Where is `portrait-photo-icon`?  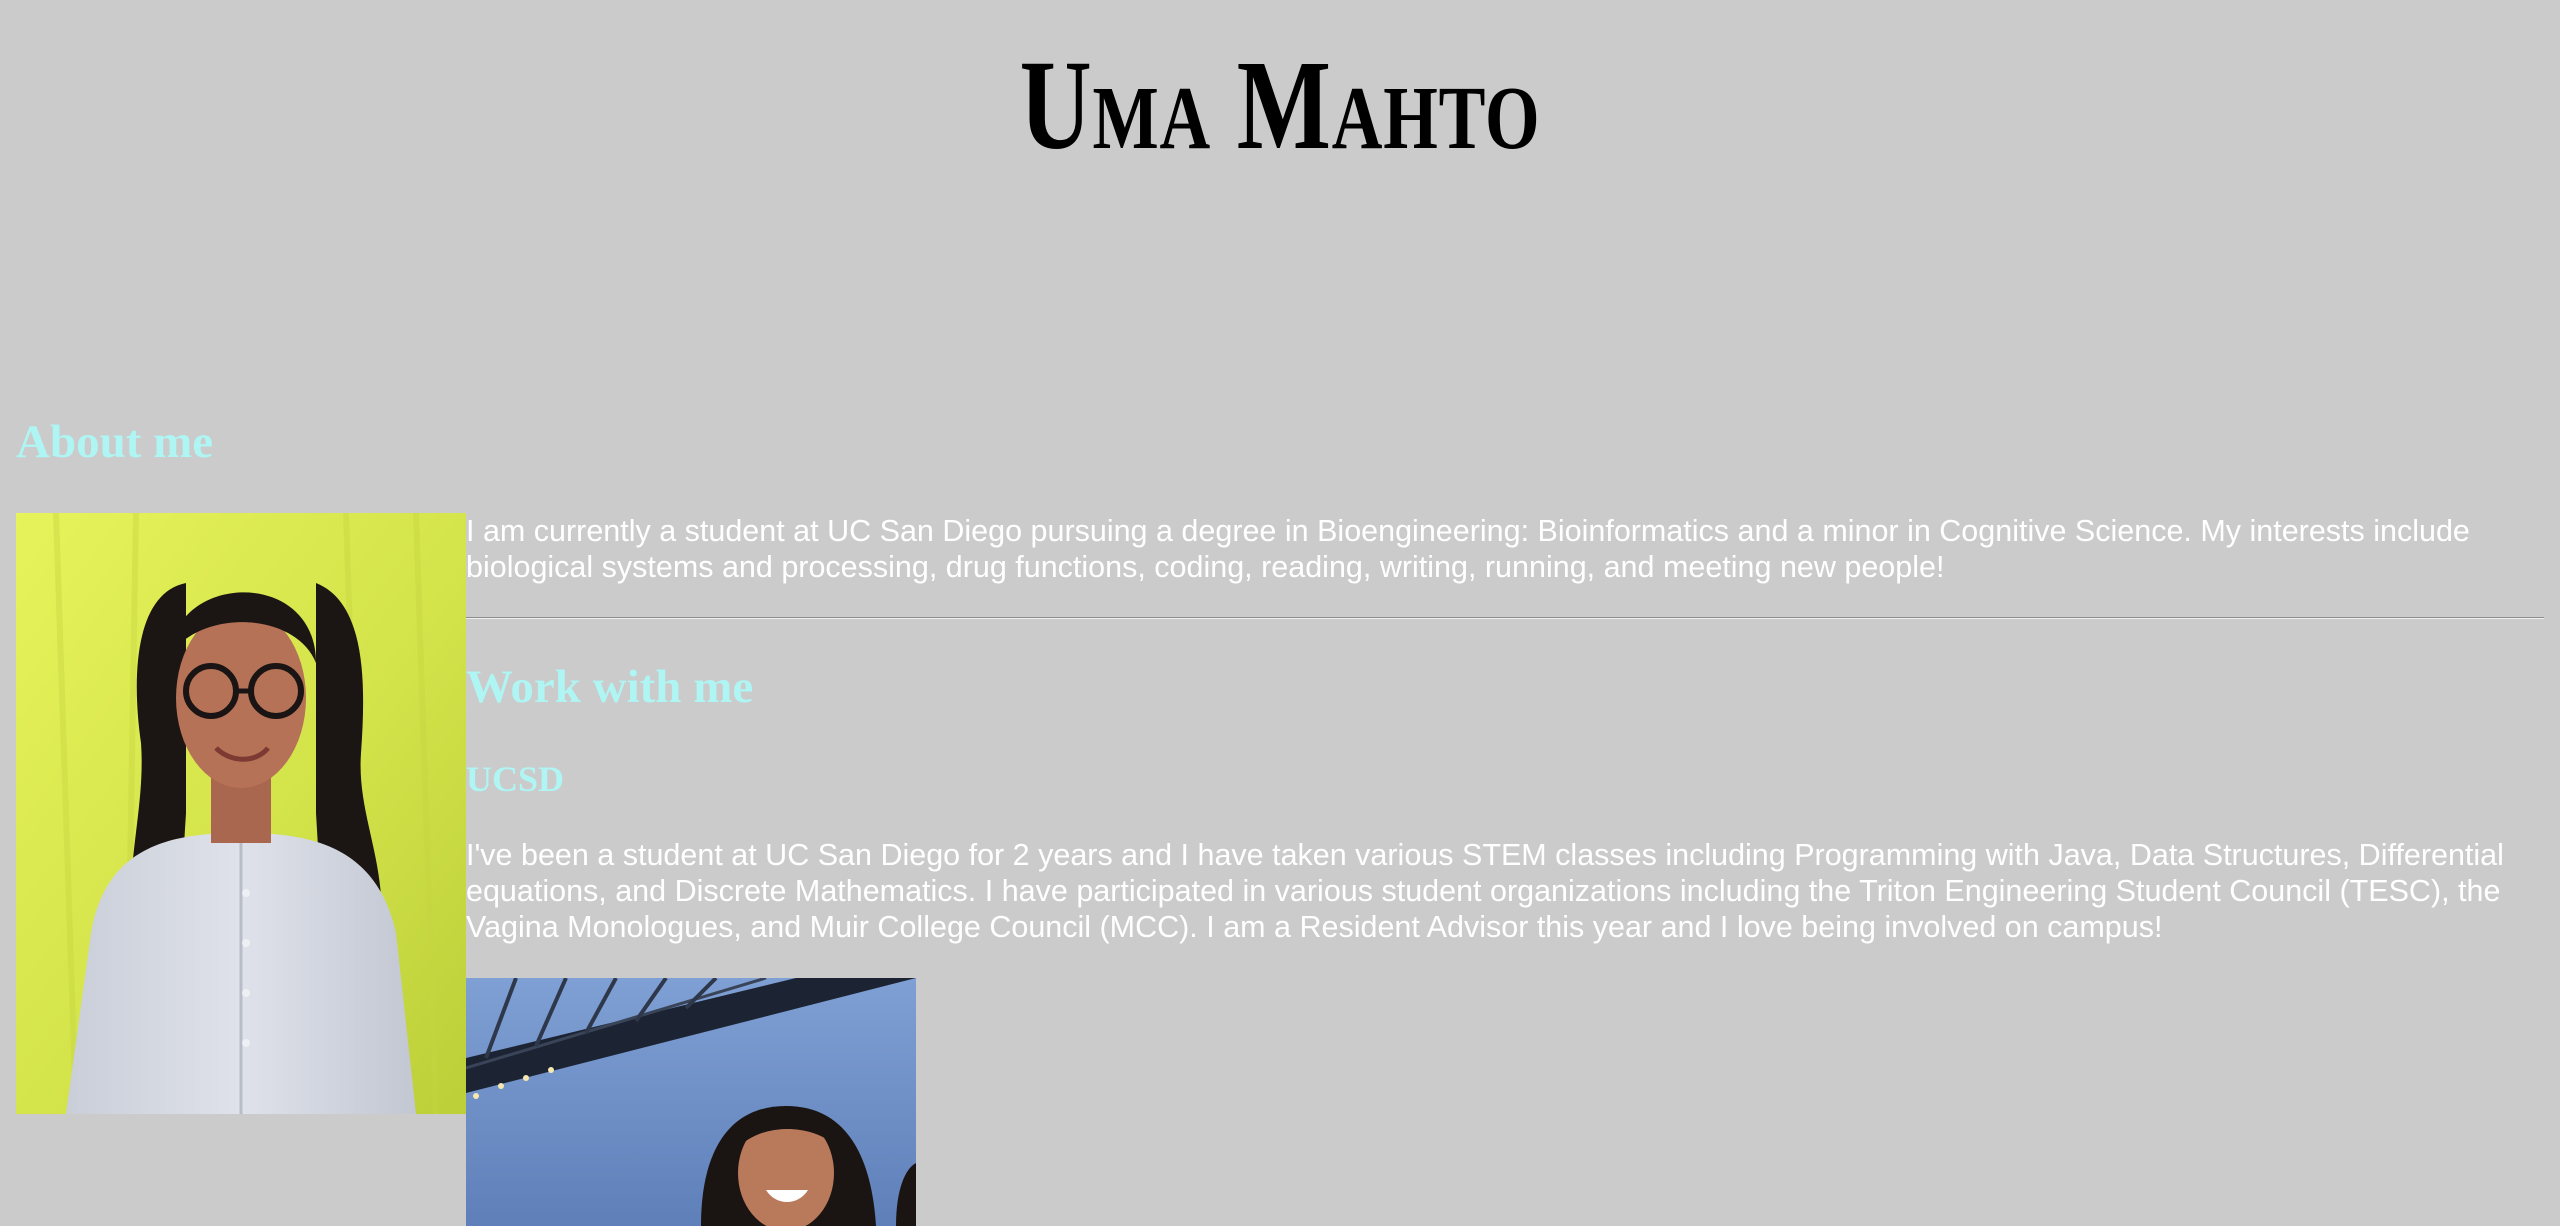
portrait-photo-icon is located at coordinates (241, 813).